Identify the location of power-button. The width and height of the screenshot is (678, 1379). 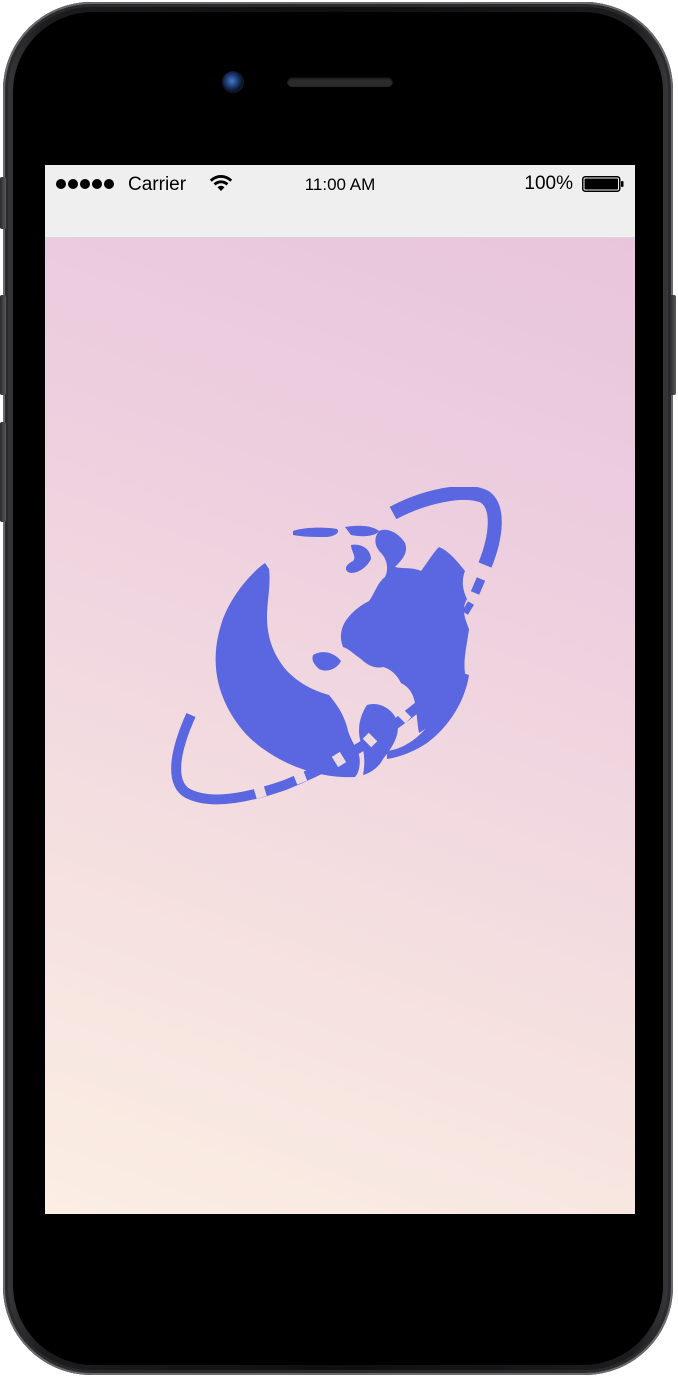
(673, 345).